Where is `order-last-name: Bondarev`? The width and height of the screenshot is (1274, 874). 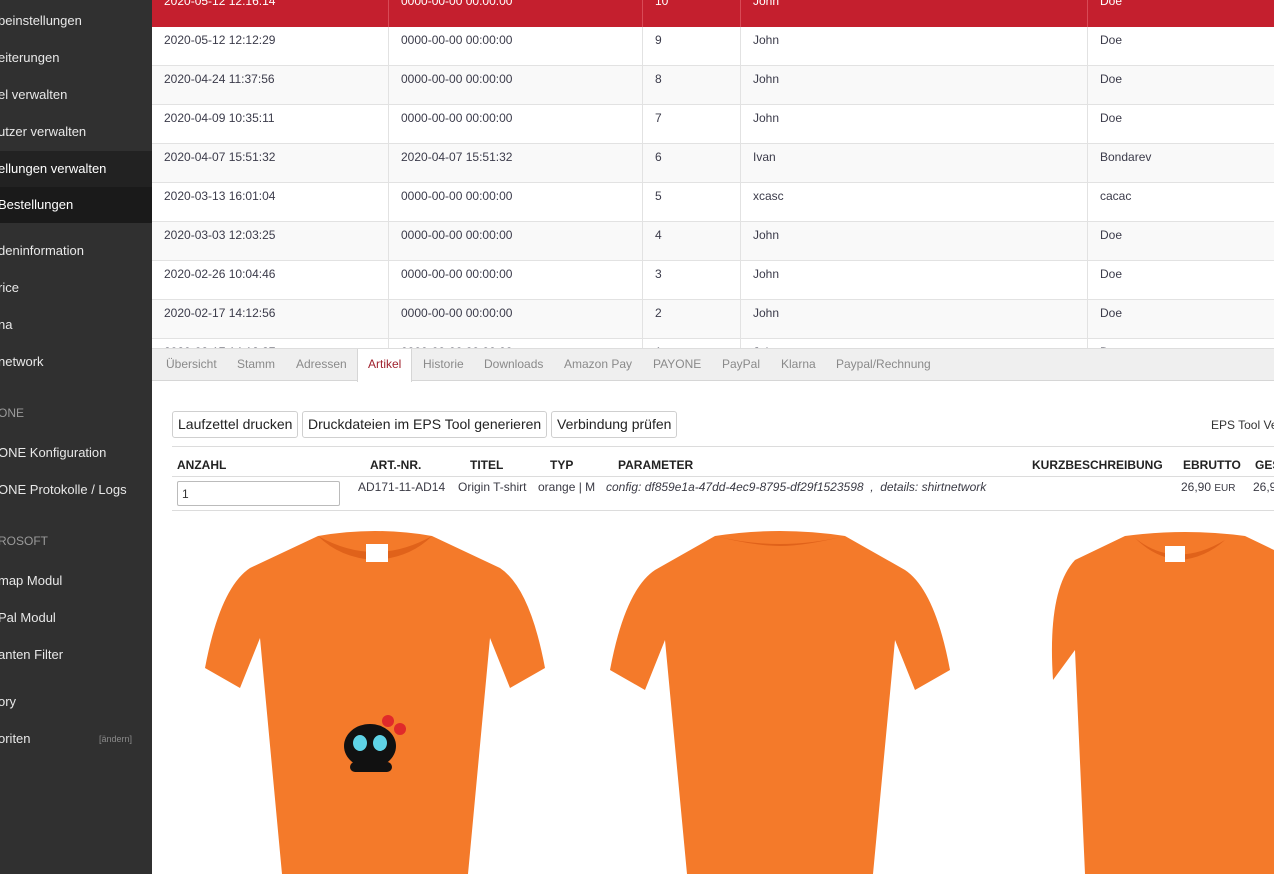 order-last-name: Bondarev is located at coordinates (1126, 157).